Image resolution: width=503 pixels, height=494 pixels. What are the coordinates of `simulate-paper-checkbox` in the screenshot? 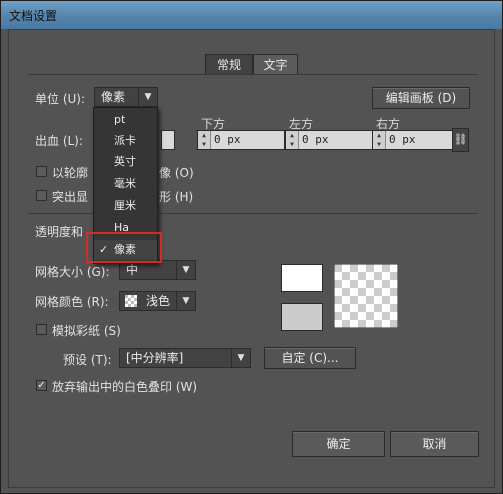 It's located at (41, 329).